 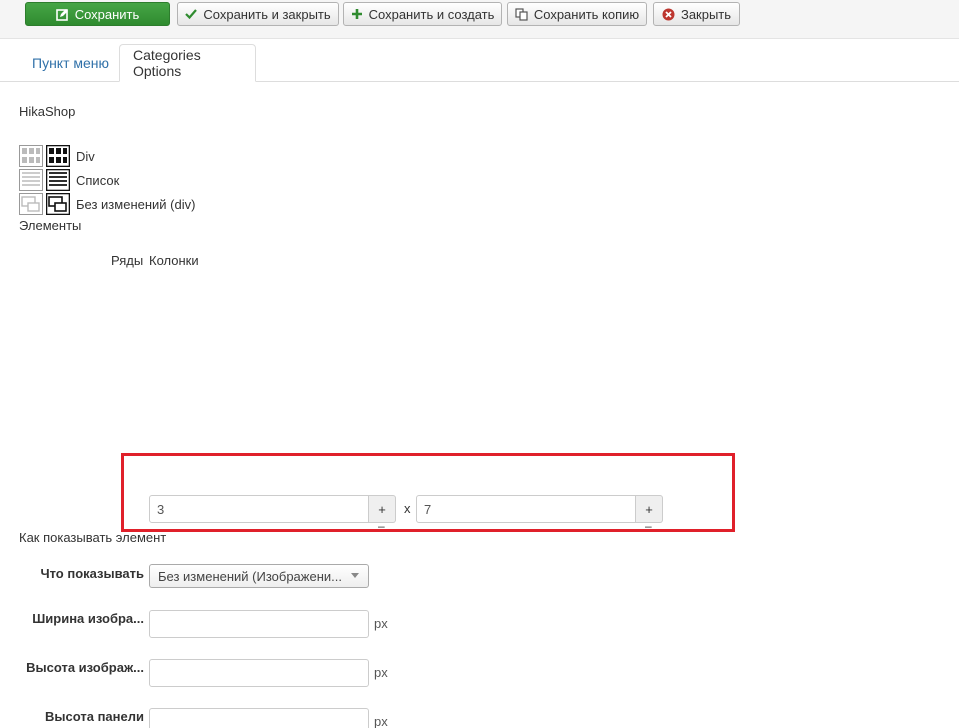 What do you see at coordinates (31, 204) in the screenshot?
I see `inherit-layout-icon` at bounding box center [31, 204].